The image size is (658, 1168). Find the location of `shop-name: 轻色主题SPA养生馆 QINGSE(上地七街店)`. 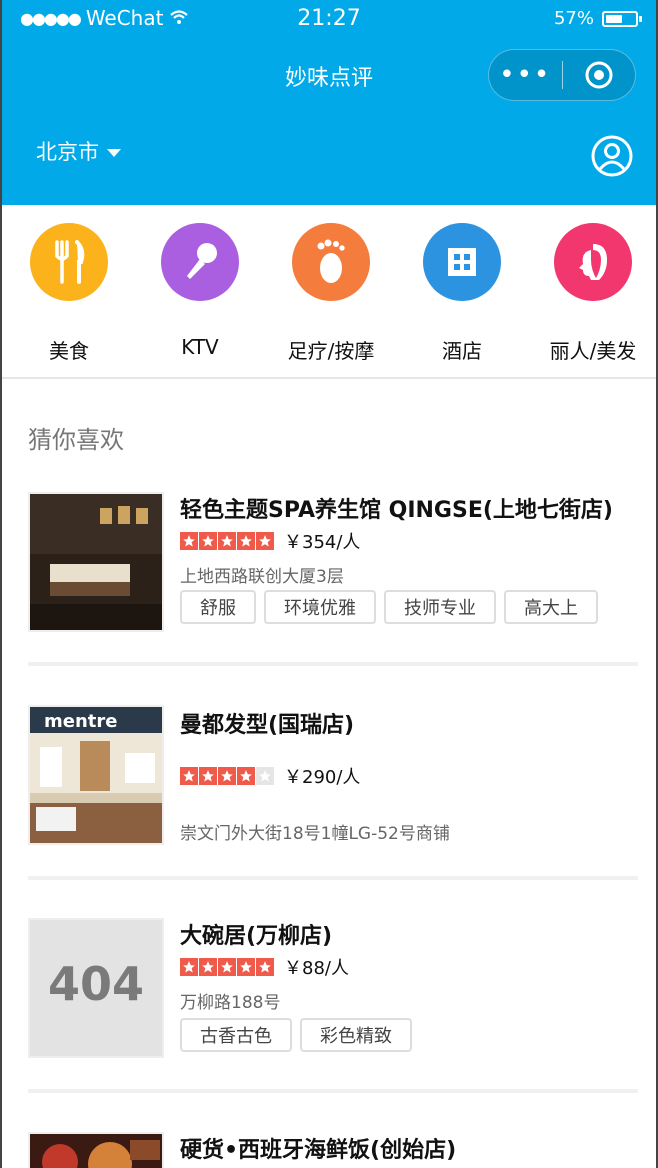

shop-name: 轻色主题SPA养生馆 QINGSE(上地七街店) is located at coordinates (396, 510).